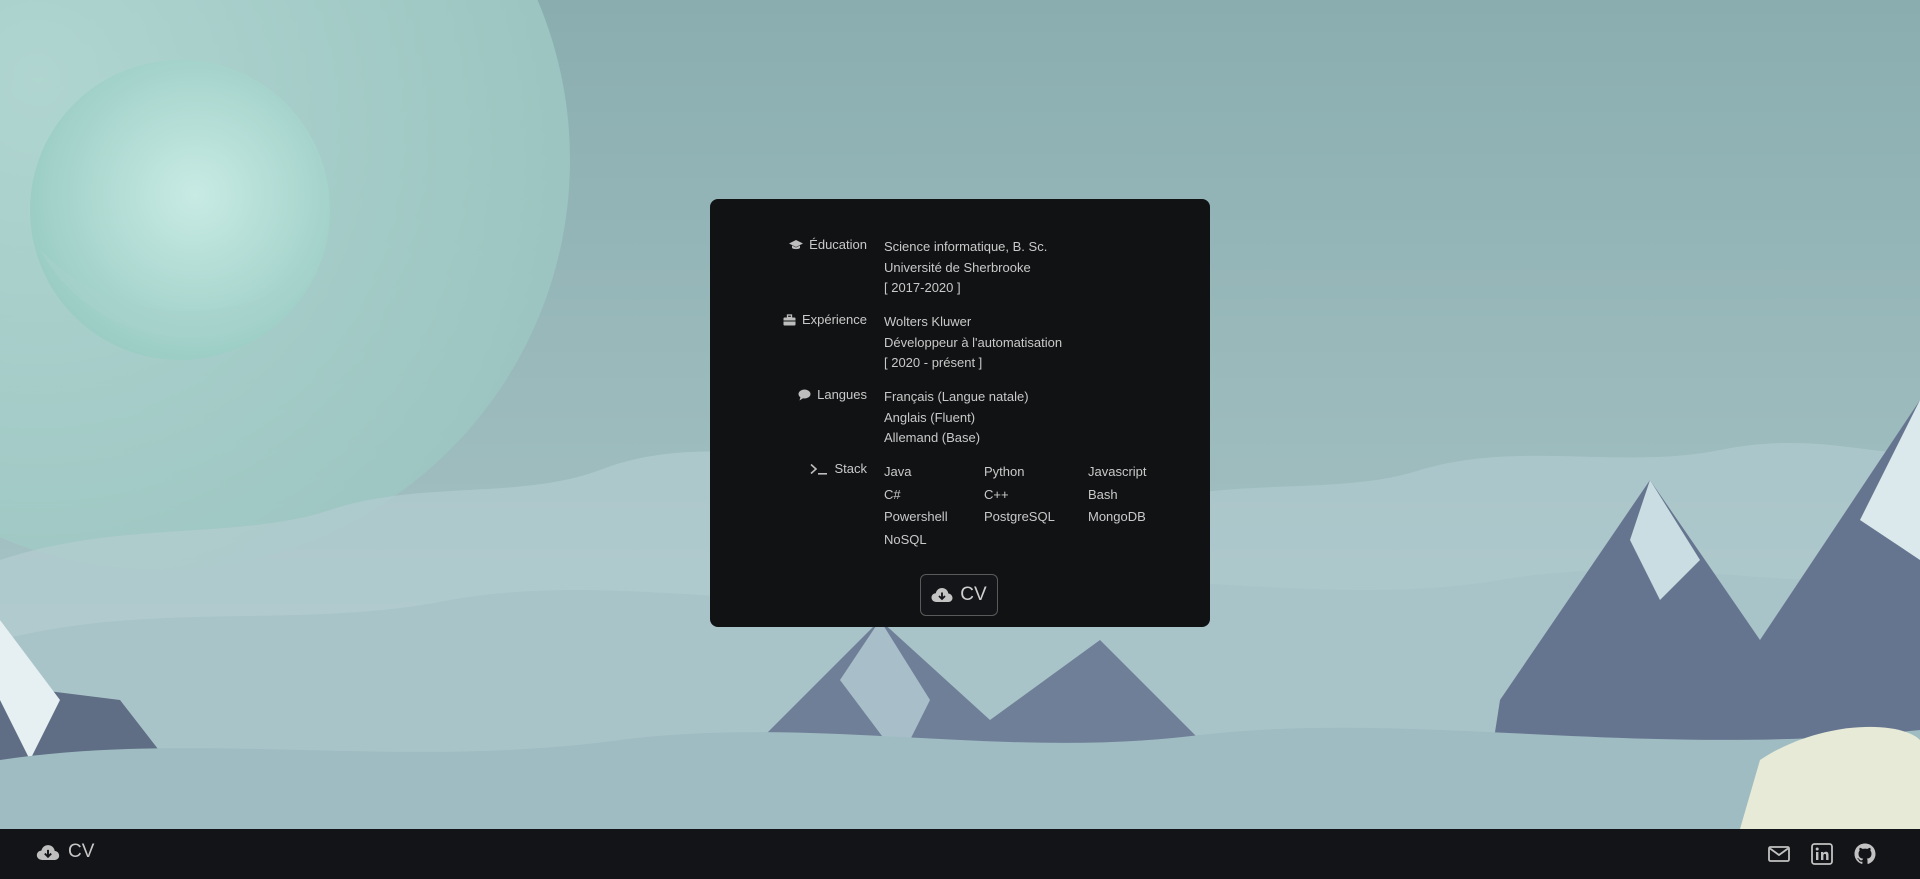 The height and width of the screenshot is (879, 1920). Describe the element at coordinates (916, 516) in the screenshot. I see `stack-item: Powershell` at that location.